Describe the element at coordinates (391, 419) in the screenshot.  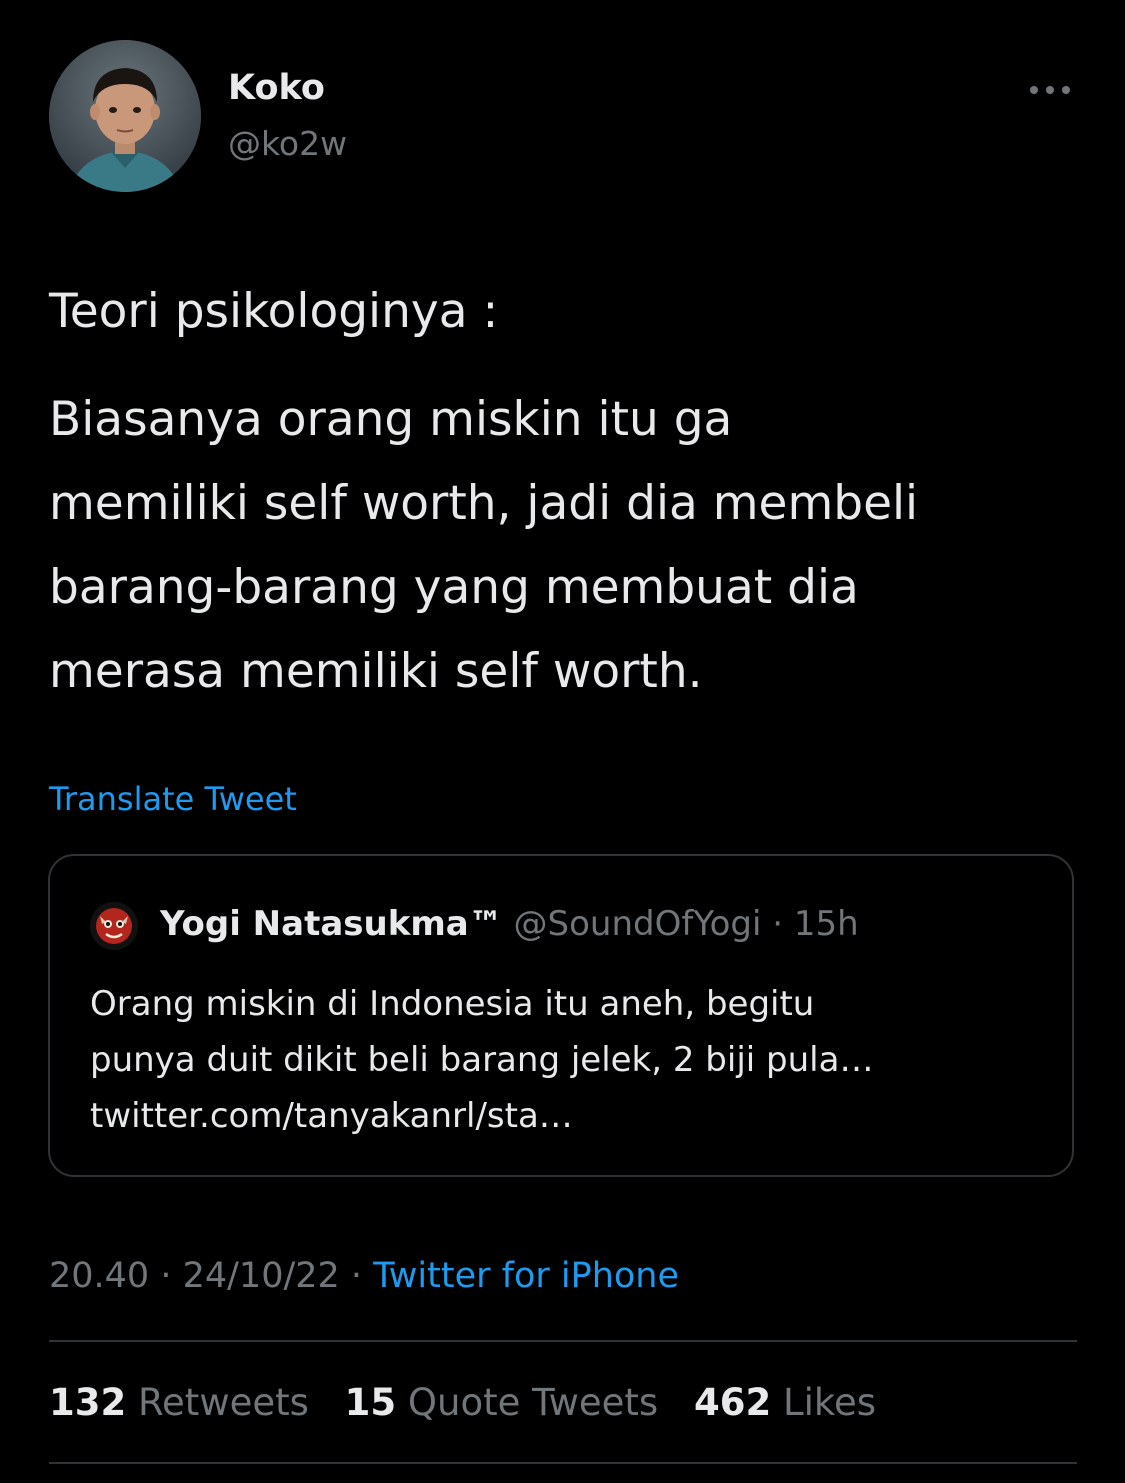
I see `tweet-line: Biasanya orang miskin itu ga` at that location.